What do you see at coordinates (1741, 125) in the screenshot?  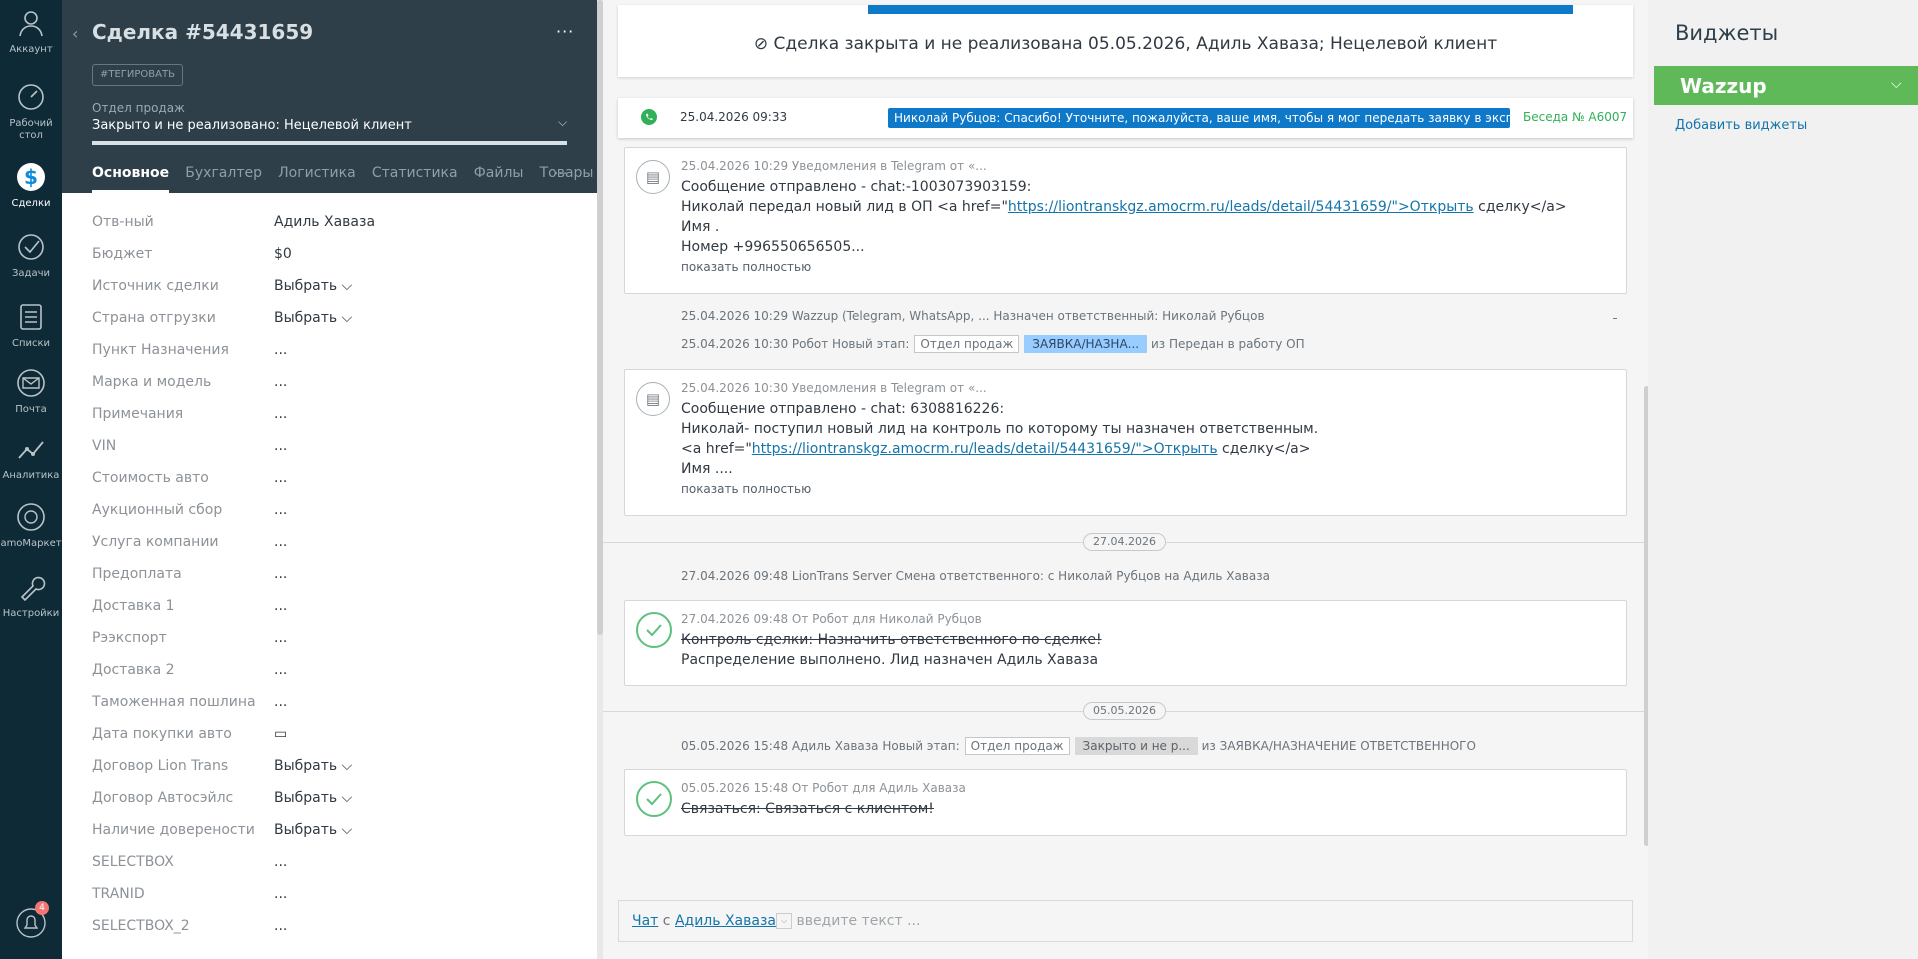 I see `add-widgets-link: Добавить виджеты` at bounding box center [1741, 125].